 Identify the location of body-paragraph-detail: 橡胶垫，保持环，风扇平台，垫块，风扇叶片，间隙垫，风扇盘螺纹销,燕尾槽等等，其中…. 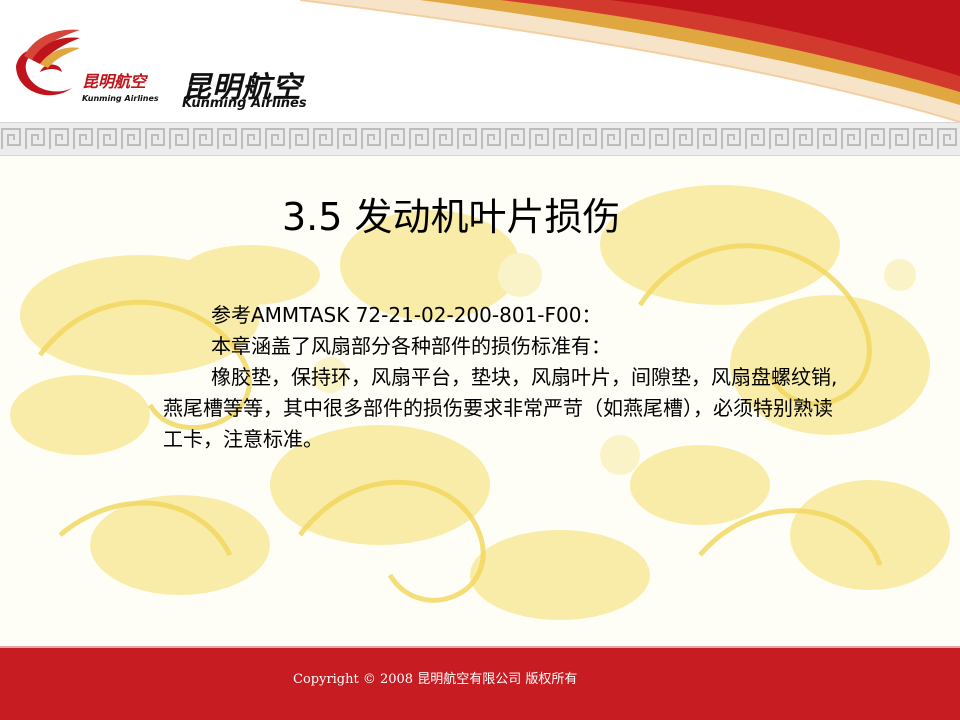
(500, 408).